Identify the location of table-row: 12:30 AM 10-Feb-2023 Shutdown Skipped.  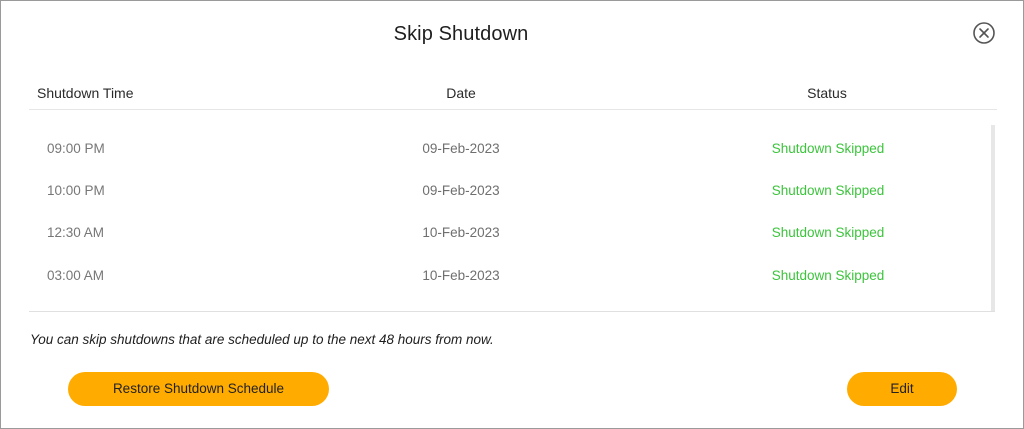
(509, 235).